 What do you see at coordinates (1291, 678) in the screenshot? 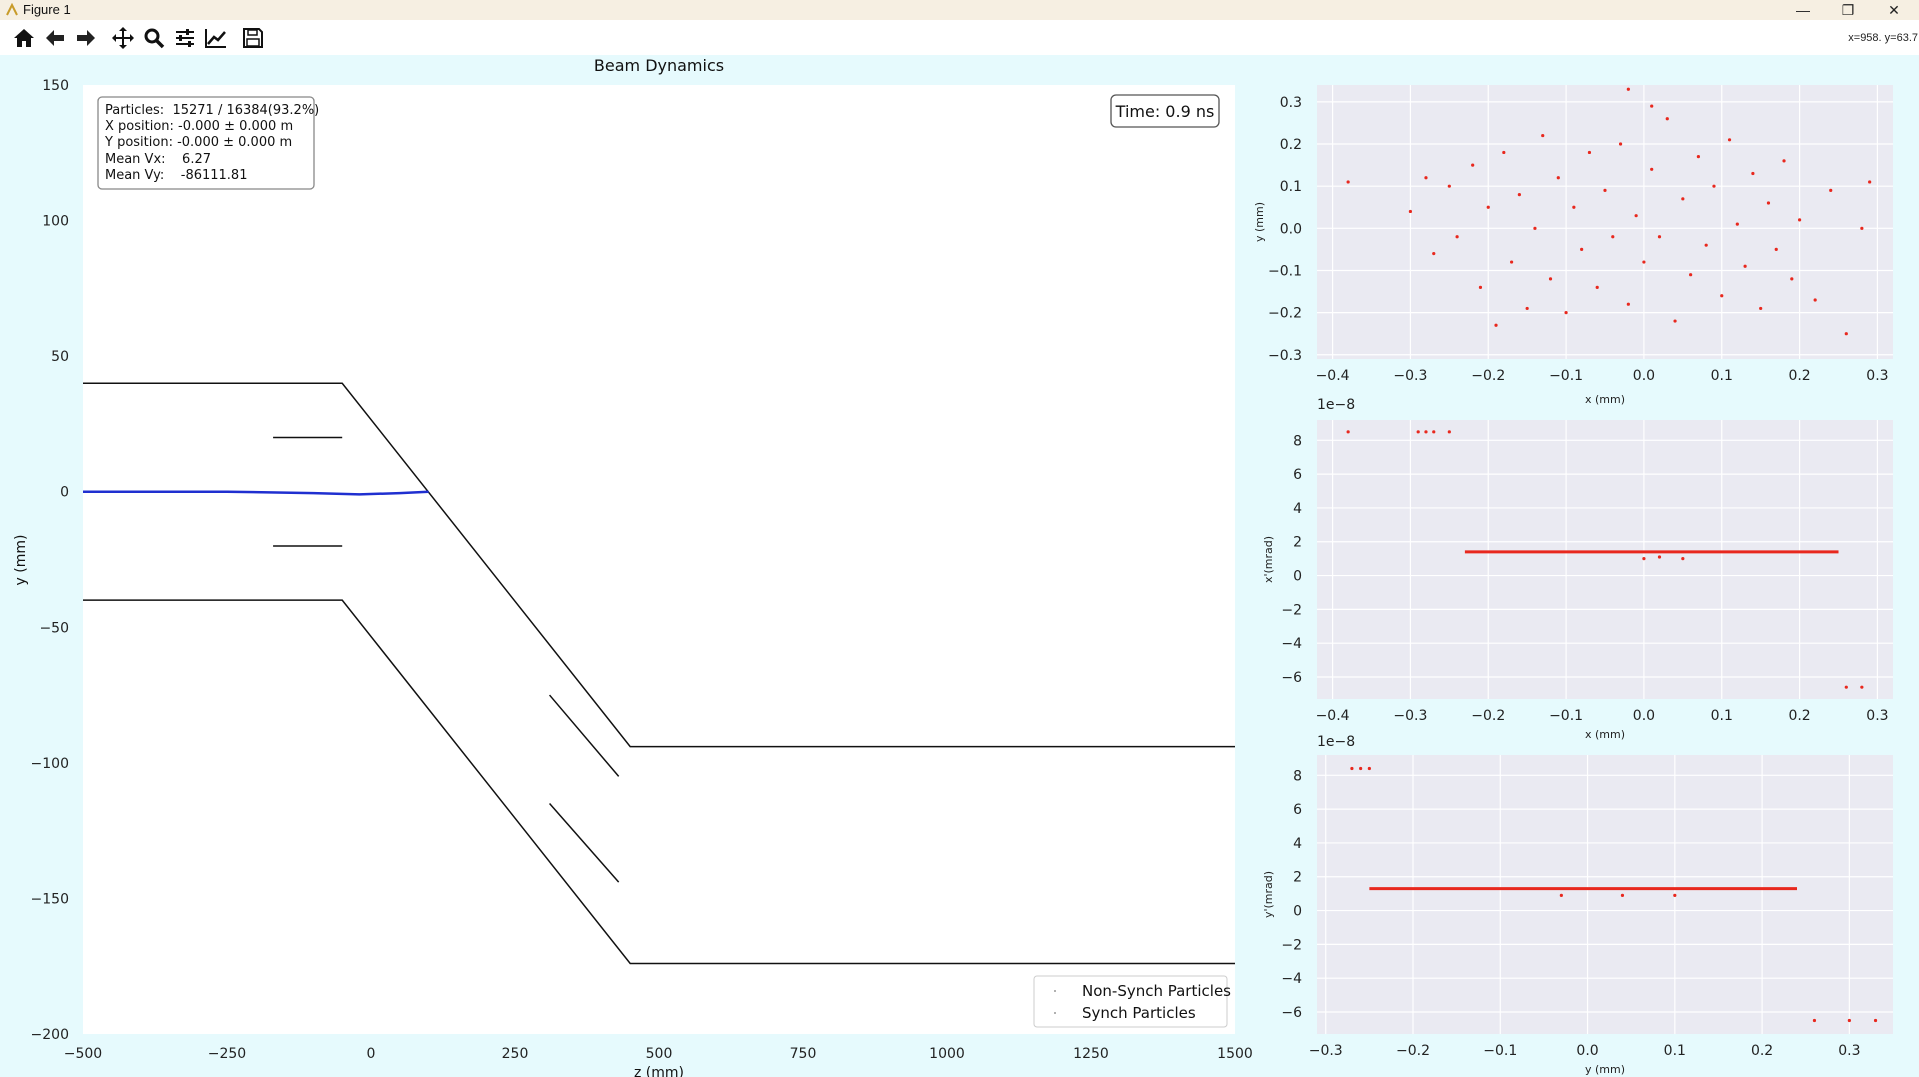
I see `y-tick-label: −6` at bounding box center [1291, 678].